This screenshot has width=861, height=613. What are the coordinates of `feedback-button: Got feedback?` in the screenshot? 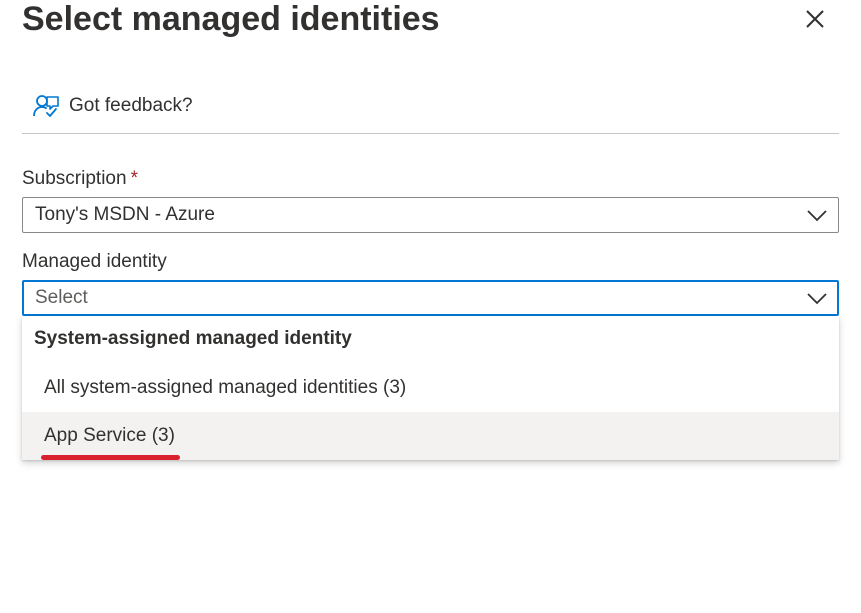 It's located at (107, 106).